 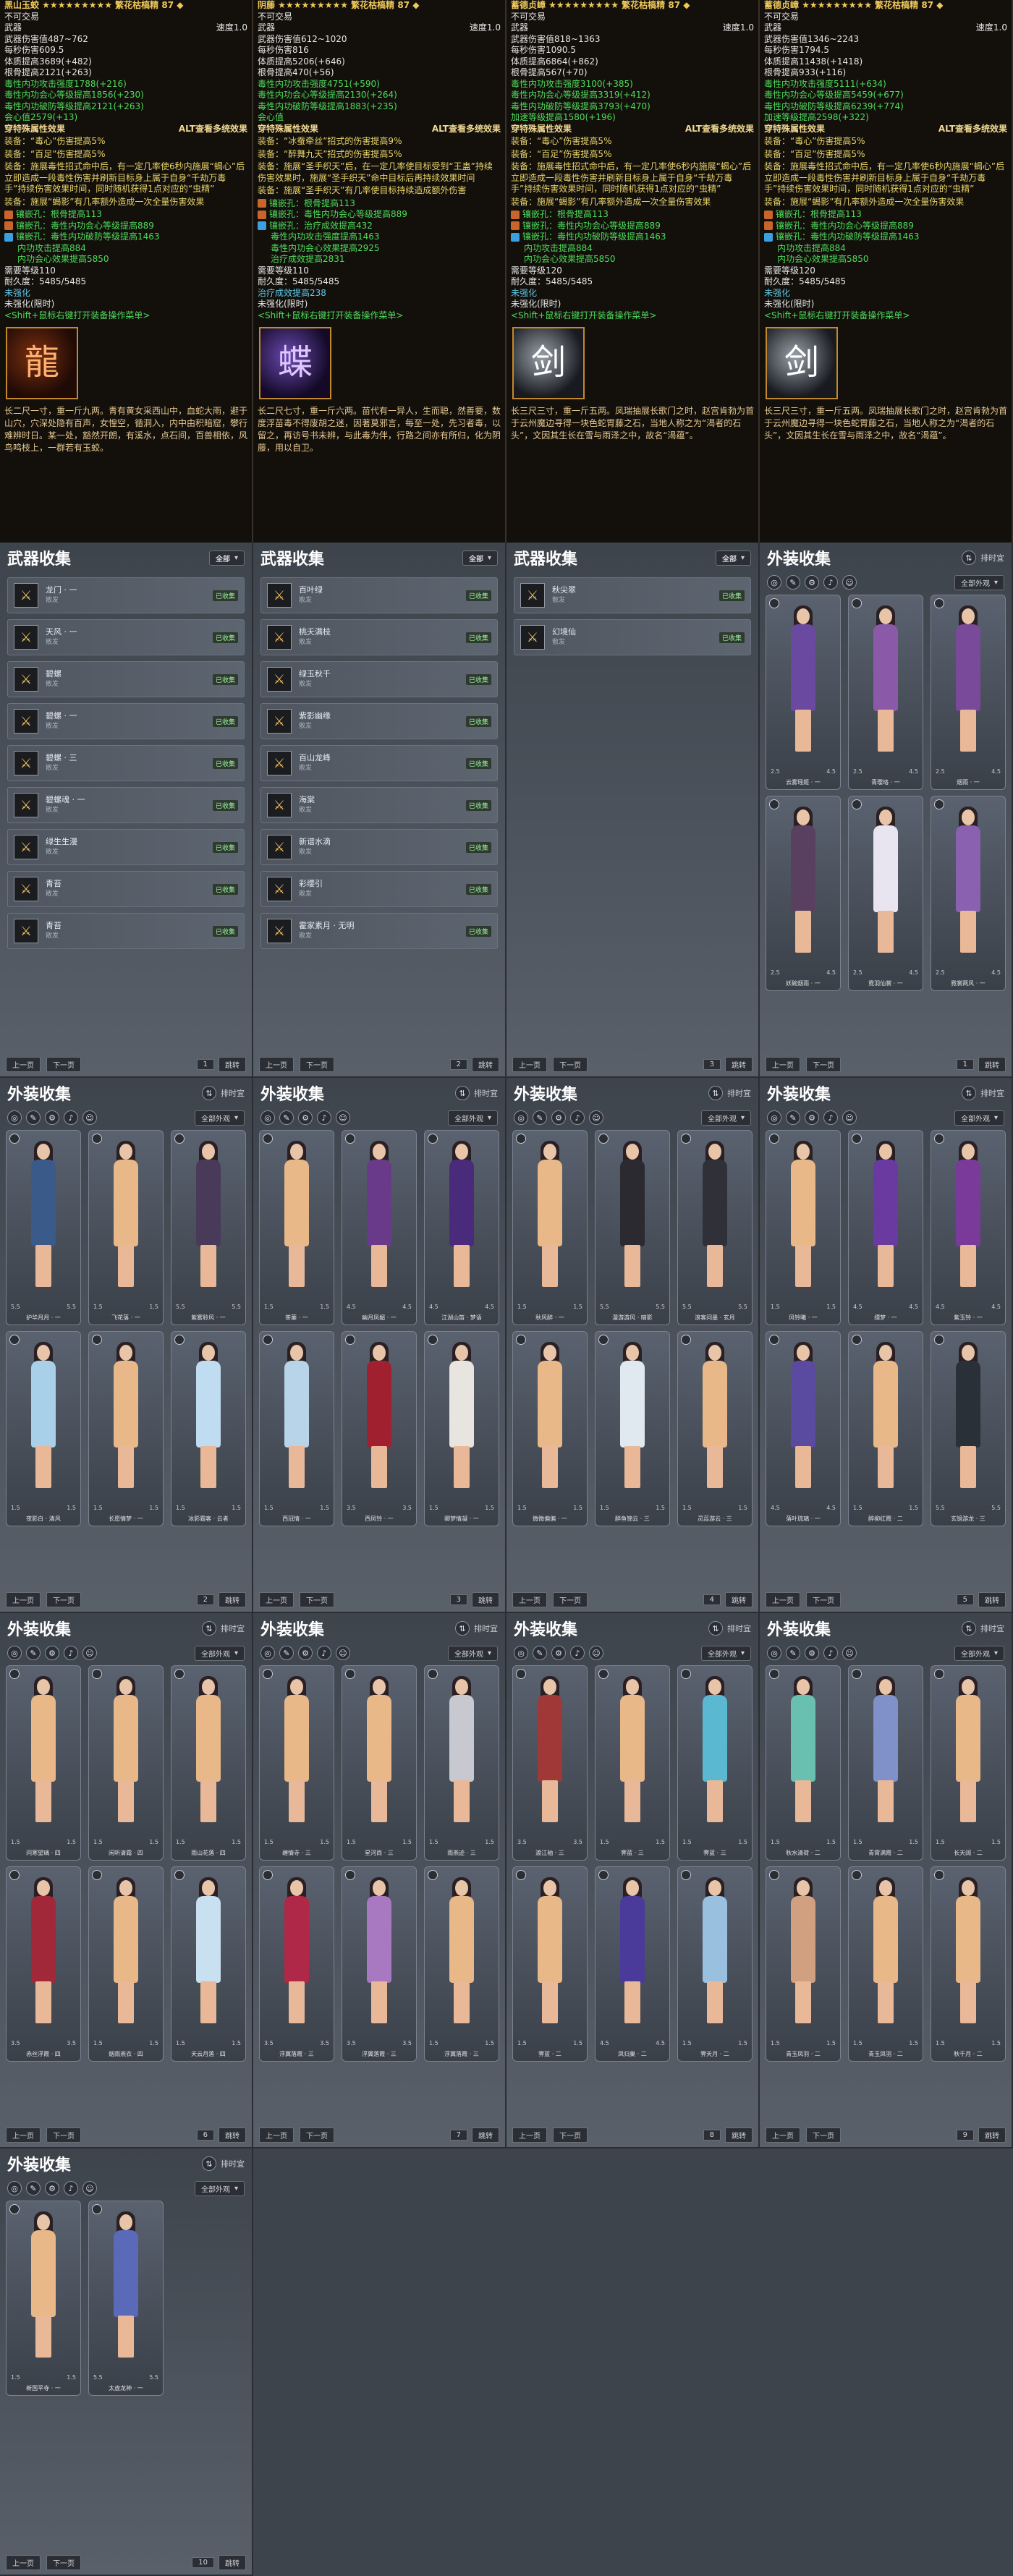 What do you see at coordinates (379, 931) in the screenshot?
I see `weapon-item: ⚔ 霍家素月 · 无明 散发 已收集` at bounding box center [379, 931].